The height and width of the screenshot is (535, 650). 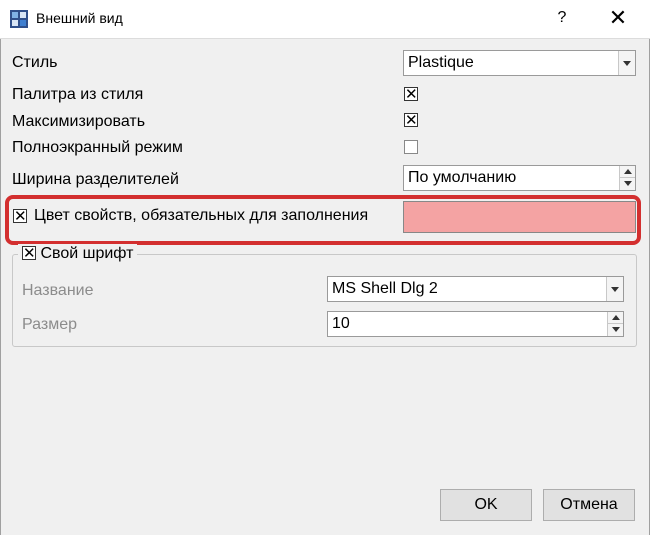 I want to click on style-combobox: Plastique, so click(x=519, y=63).